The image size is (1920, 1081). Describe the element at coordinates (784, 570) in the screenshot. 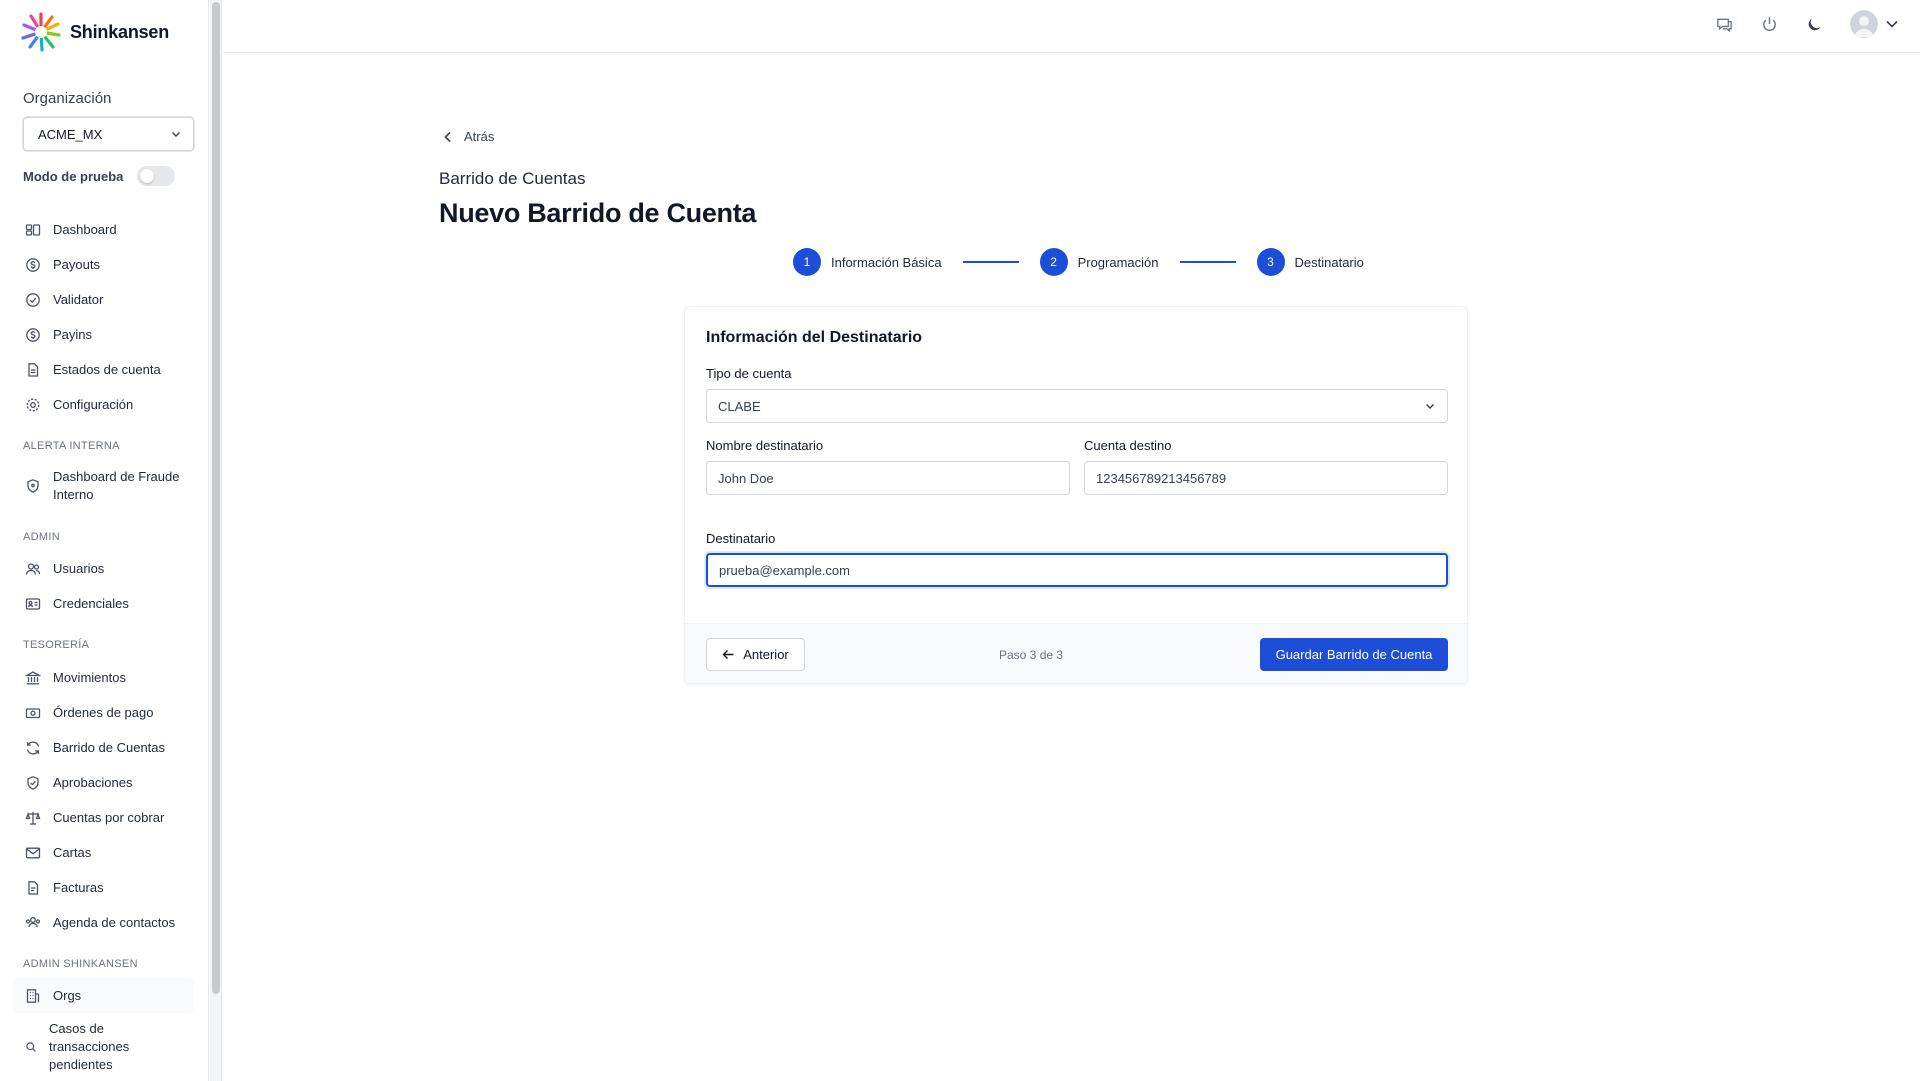

I see `destinatario-value: prueba@example.com` at that location.